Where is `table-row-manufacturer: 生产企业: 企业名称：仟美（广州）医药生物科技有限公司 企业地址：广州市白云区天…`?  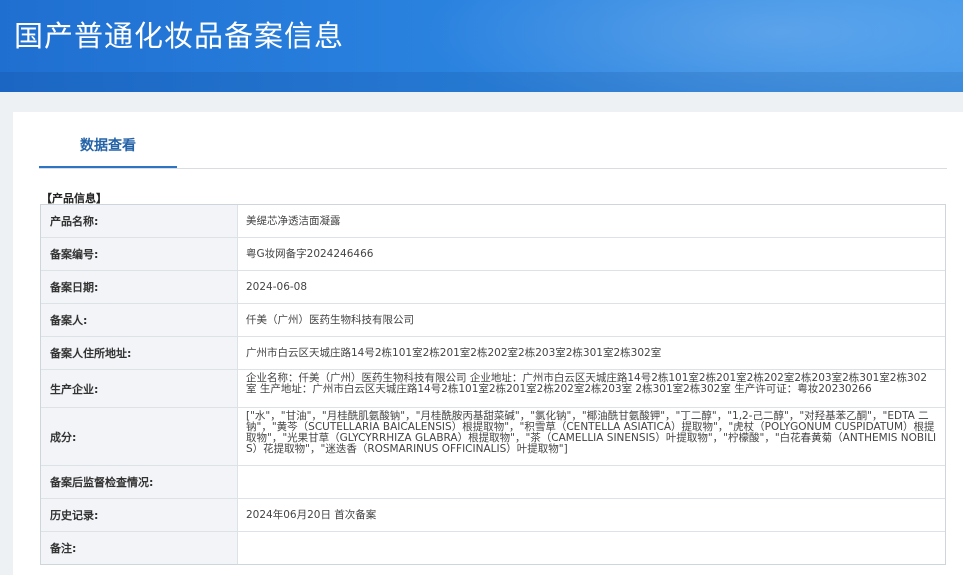
table-row-manufacturer: 生产企业: 企业名称：仟美（广州）医药生物科技有限公司 企业地址：广州市白云区天… is located at coordinates (493, 389).